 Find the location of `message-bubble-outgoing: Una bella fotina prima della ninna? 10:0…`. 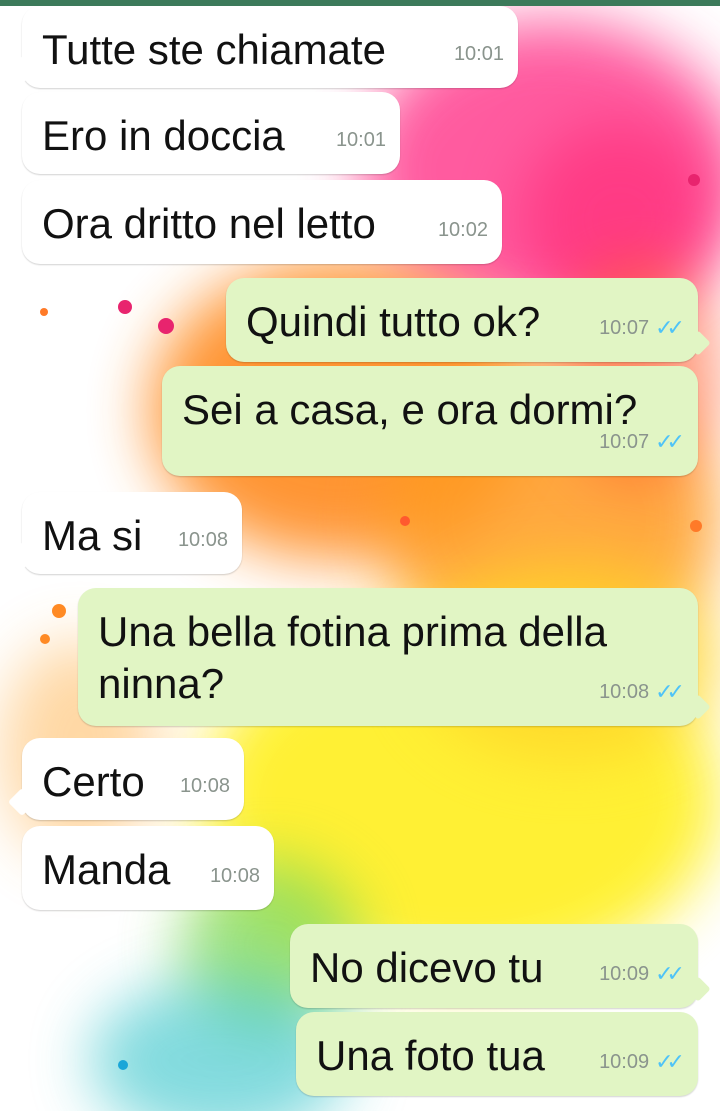

message-bubble-outgoing: Una bella fotina prima della ninna? 10:0… is located at coordinates (388, 657).